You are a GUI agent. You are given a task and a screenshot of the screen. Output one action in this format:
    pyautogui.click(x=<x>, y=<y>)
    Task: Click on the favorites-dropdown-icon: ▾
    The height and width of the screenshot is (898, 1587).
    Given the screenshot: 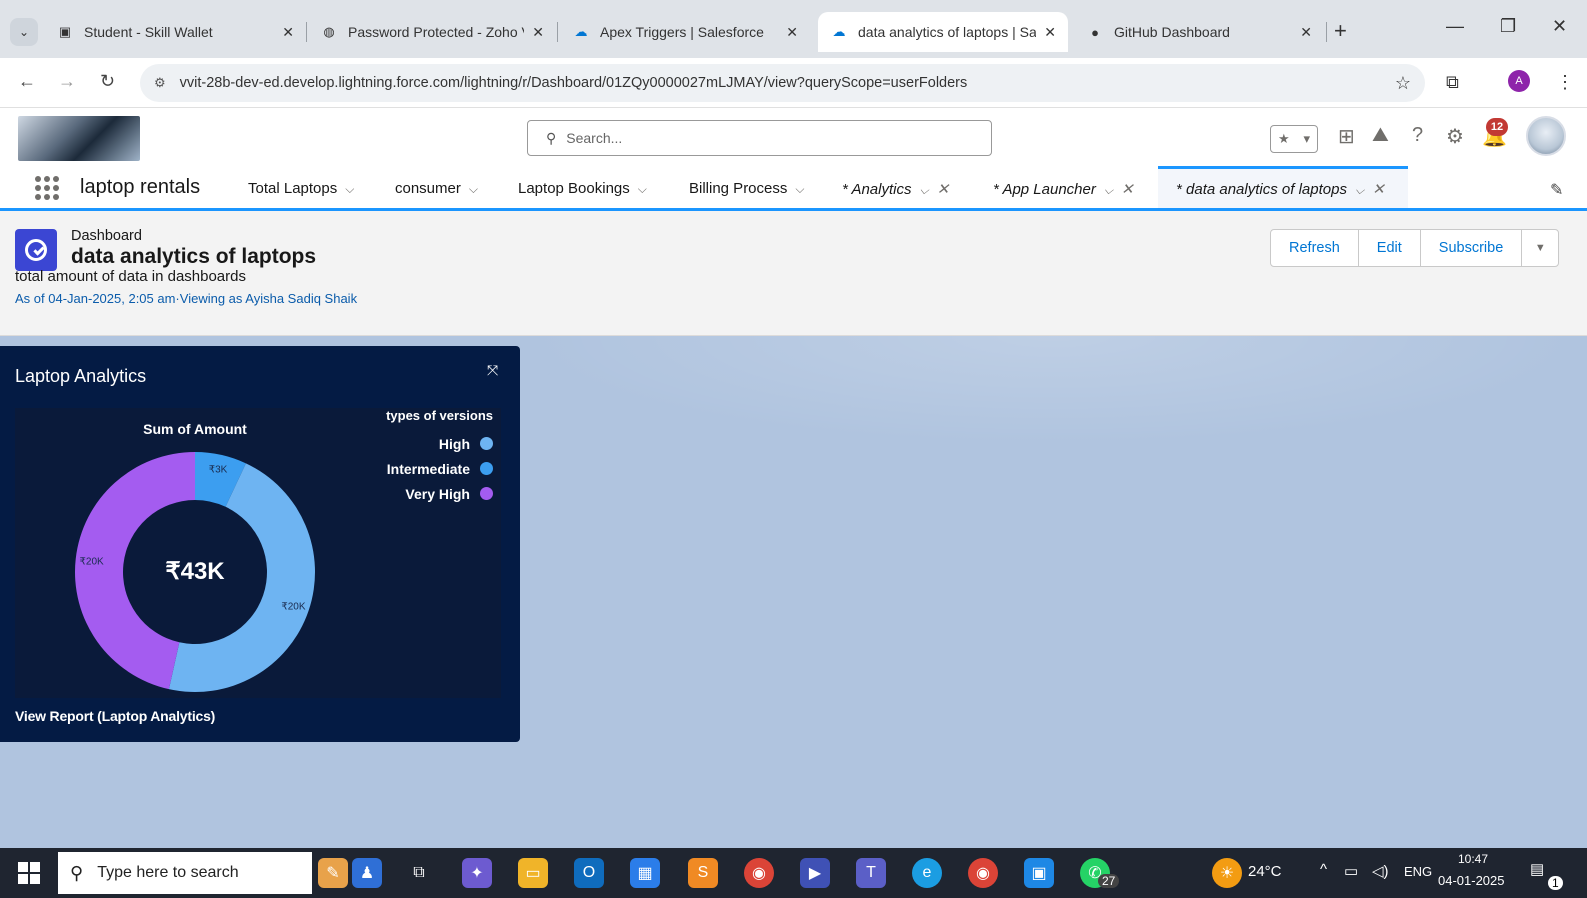 What is the action you would take?
    pyautogui.click(x=1307, y=139)
    